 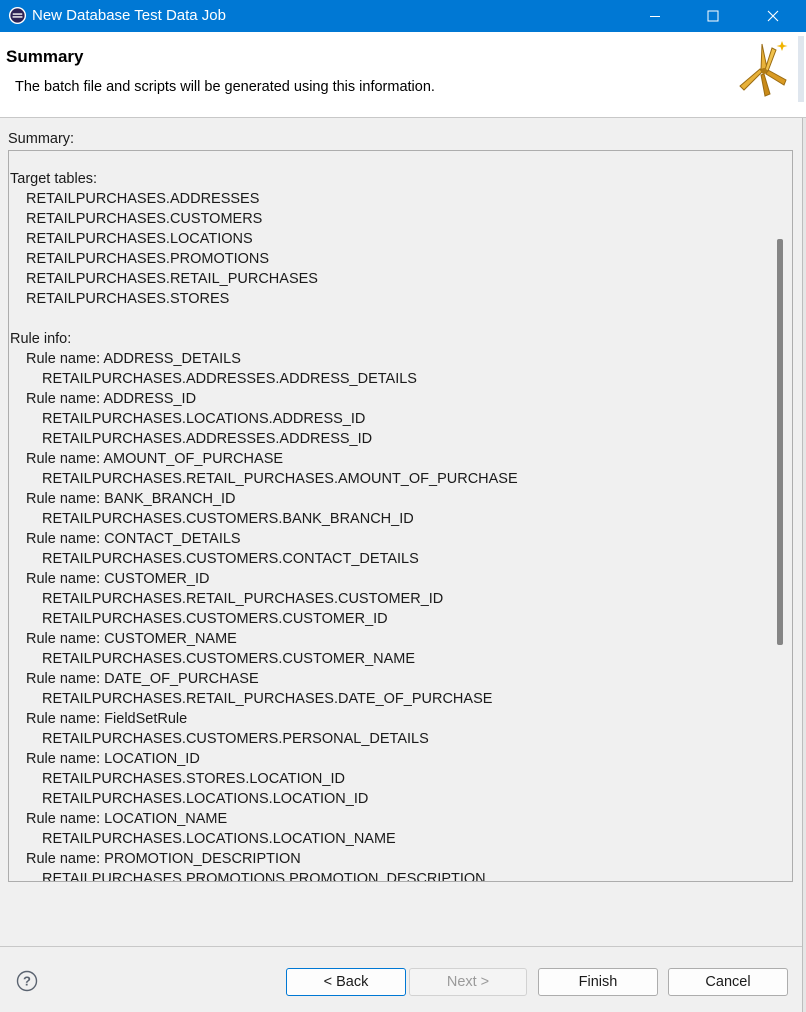 What do you see at coordinates (598, 982) in the screenshot?
I see `finish-button: Finish` at bounding box center [598, 982].